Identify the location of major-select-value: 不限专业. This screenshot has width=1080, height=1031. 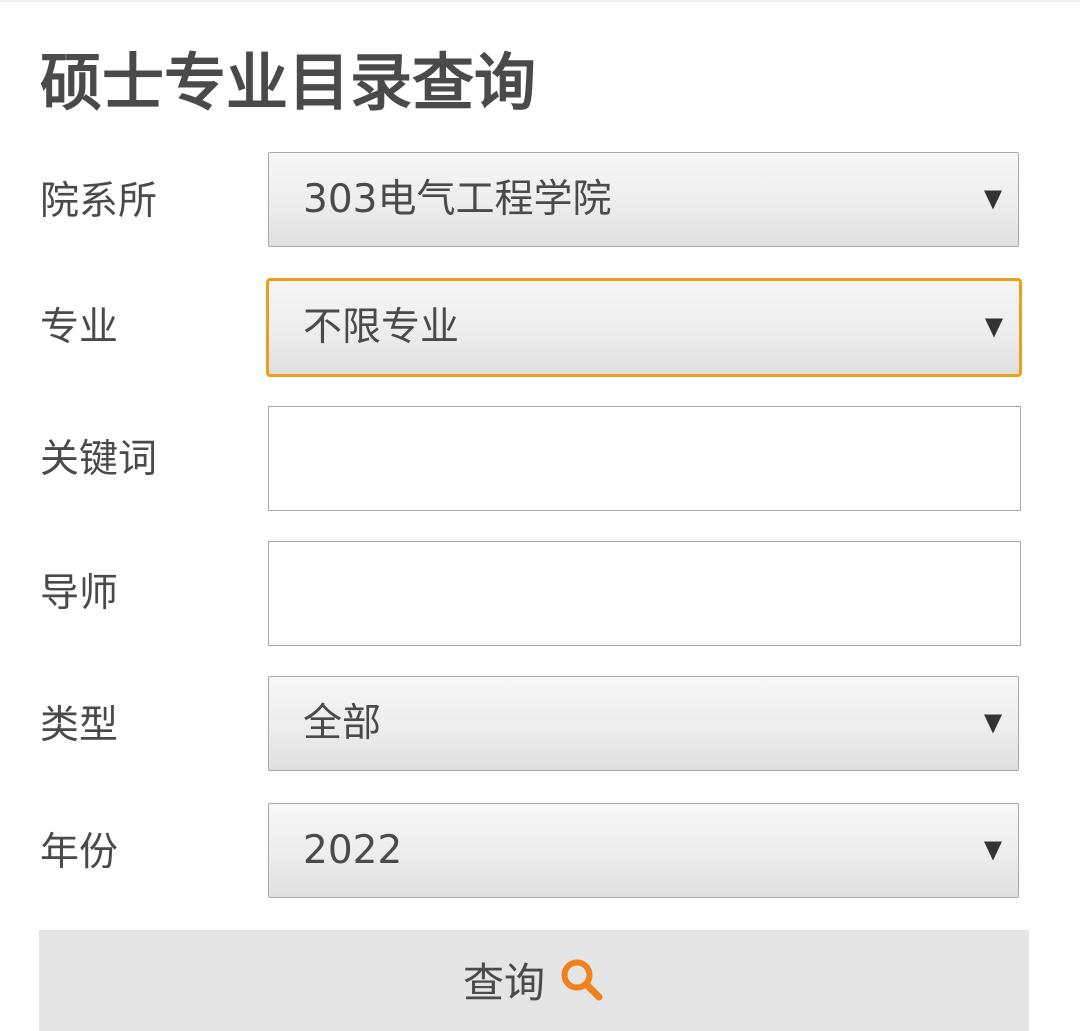
(381, 327).